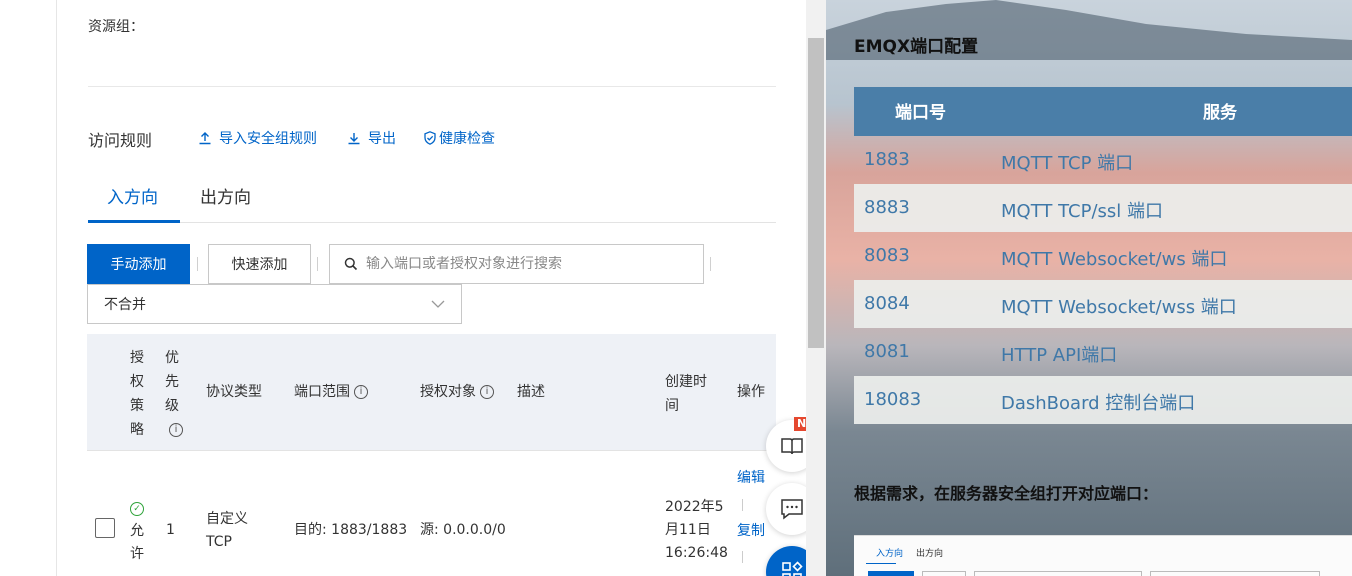  What do you see at coordinates (432, 86) in the screenshot?
I see `divider` at bounding box center [432, 86].